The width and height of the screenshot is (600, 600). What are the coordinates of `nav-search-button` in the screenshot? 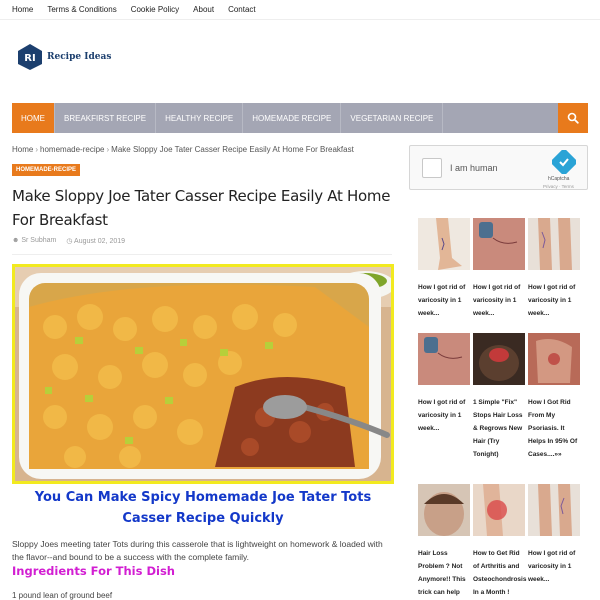 It's located at (573, 118).